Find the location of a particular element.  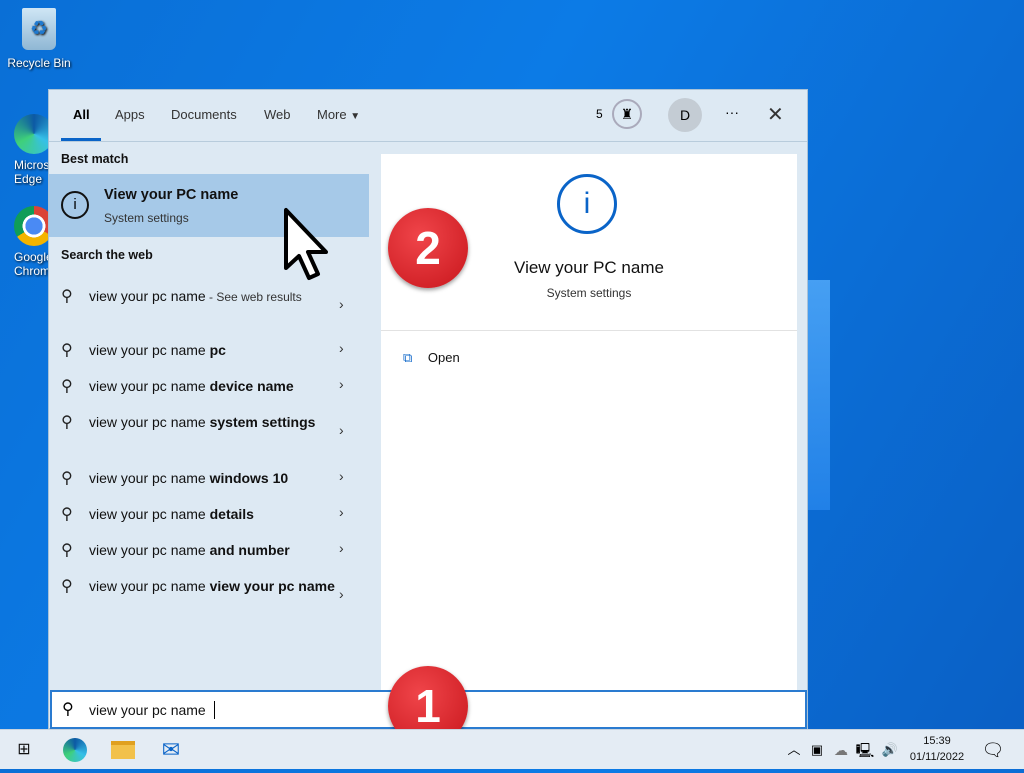

start-button: ⊞ is located at coordinates (24, 750).